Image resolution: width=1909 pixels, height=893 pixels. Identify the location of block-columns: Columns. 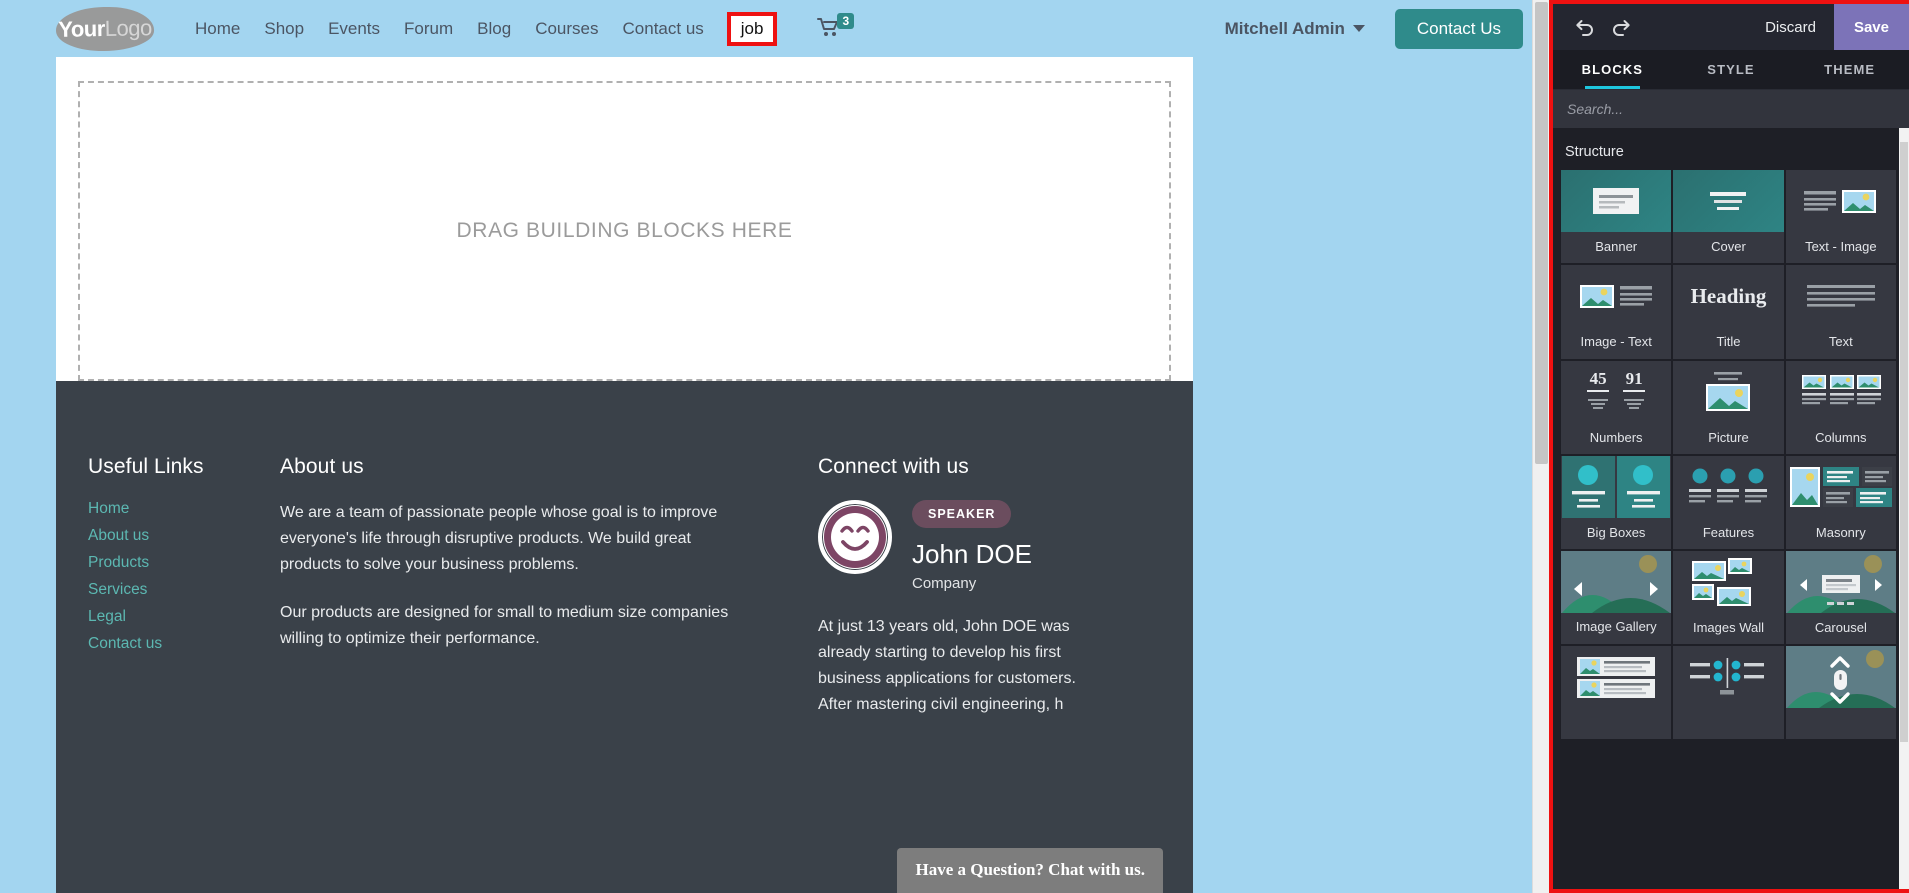
(1840, 407).